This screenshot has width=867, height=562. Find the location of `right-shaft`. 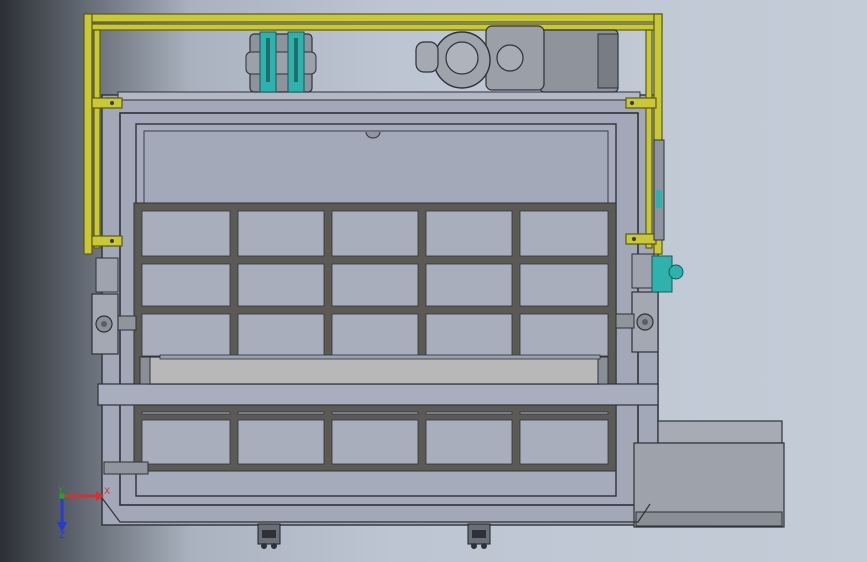

right-shaft is located at coordinates (625, 321).